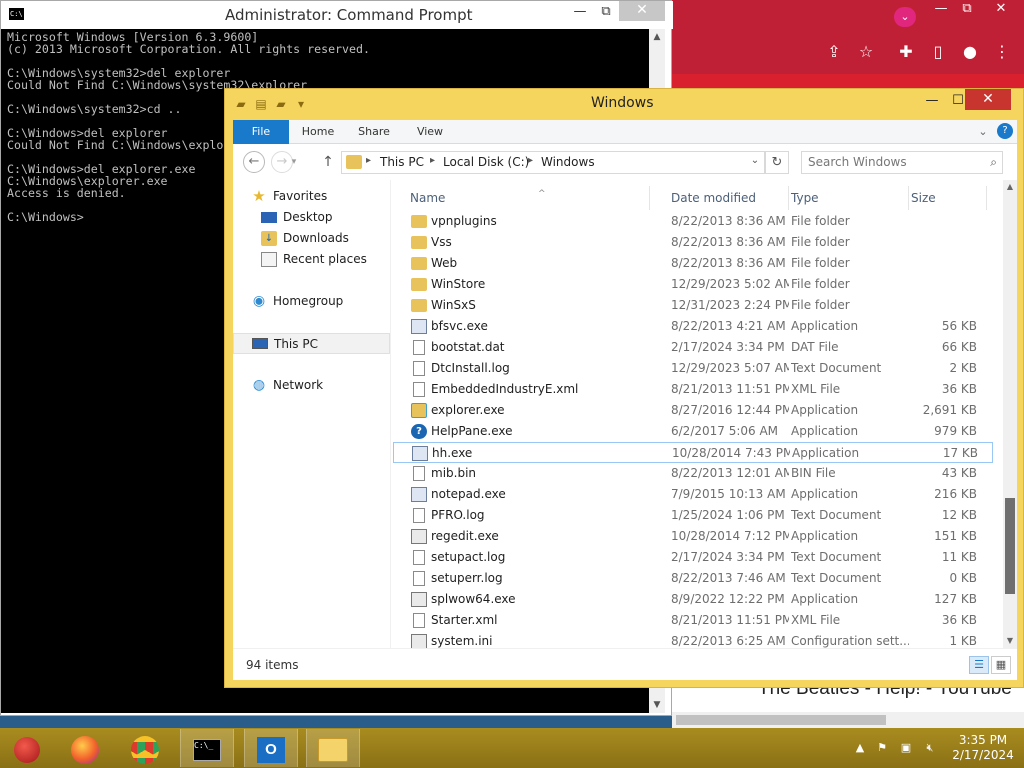  I want to click on tab-view: View, so click(430, 132).